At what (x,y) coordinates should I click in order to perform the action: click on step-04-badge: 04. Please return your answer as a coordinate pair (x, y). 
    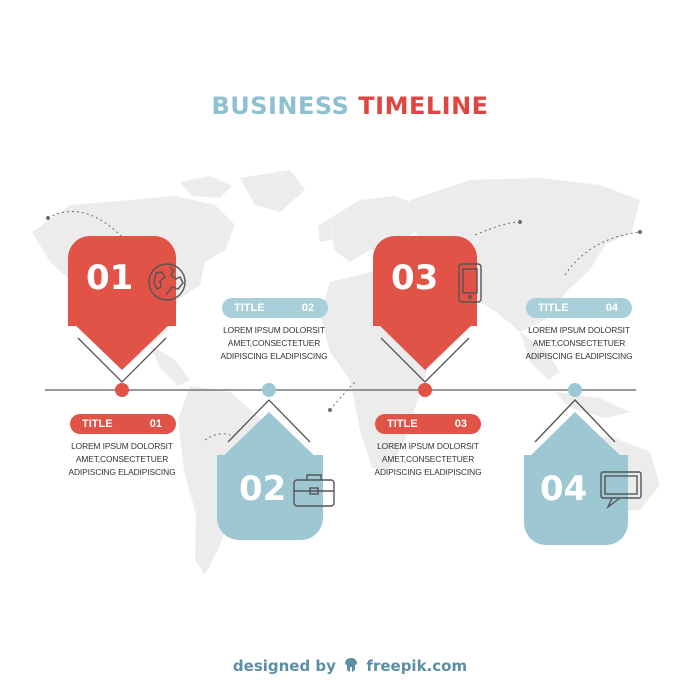
    Looking at the image, I should click on (583, 500).